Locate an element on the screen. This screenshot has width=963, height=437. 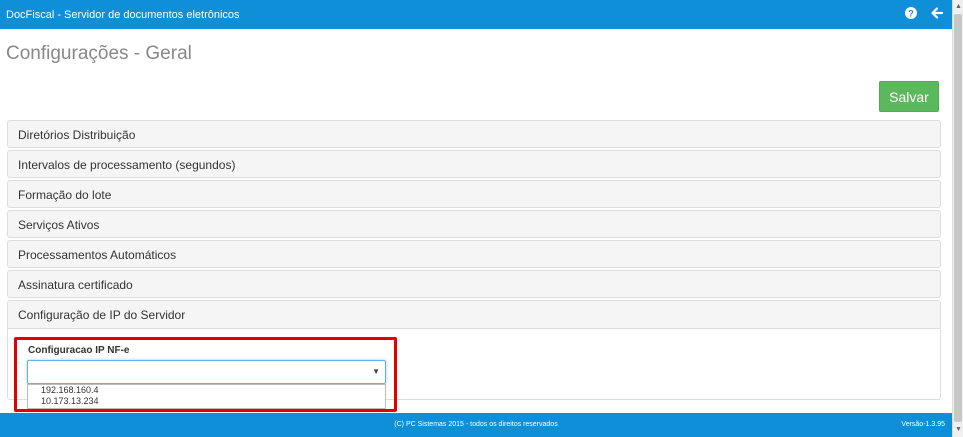
chevron-down-icon: ▼ is located at coordinates (376, 371).